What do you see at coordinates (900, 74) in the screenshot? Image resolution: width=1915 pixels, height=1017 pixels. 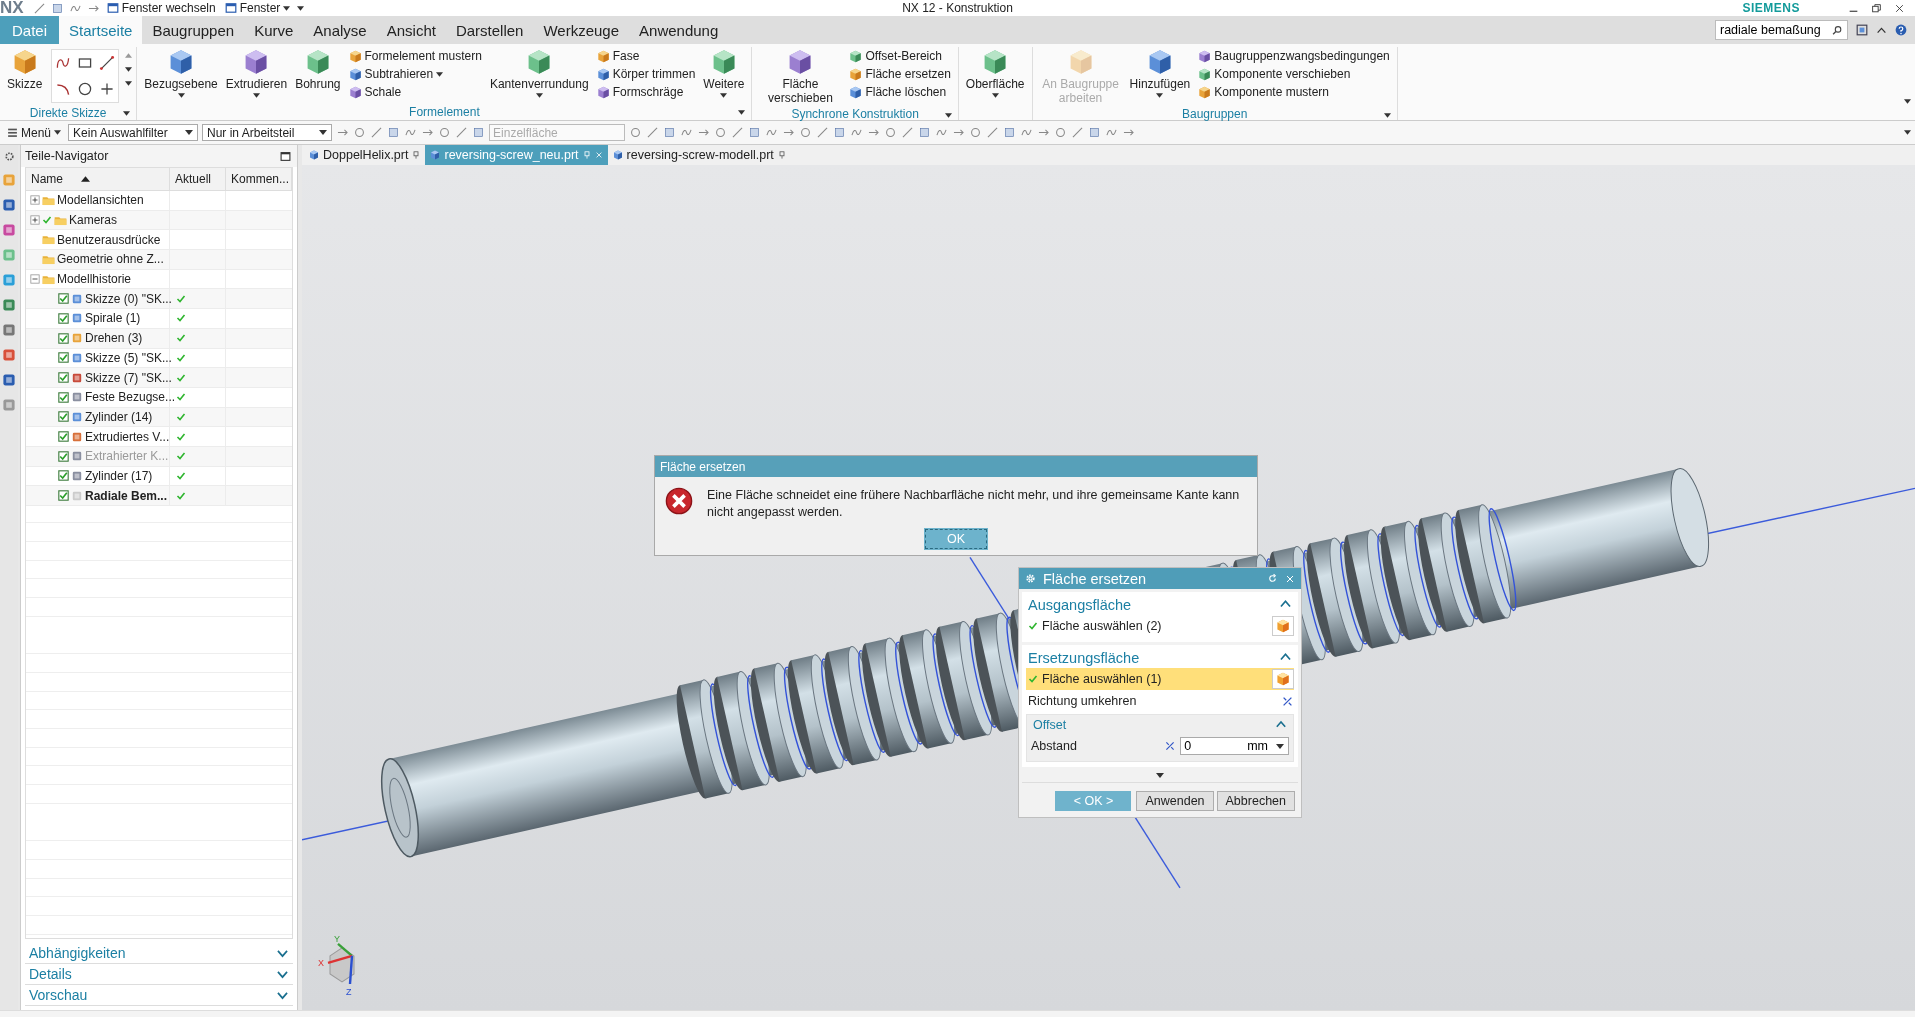 I see `ribbon-button: Fläche ersetzen` at bounding box center [900, 74].